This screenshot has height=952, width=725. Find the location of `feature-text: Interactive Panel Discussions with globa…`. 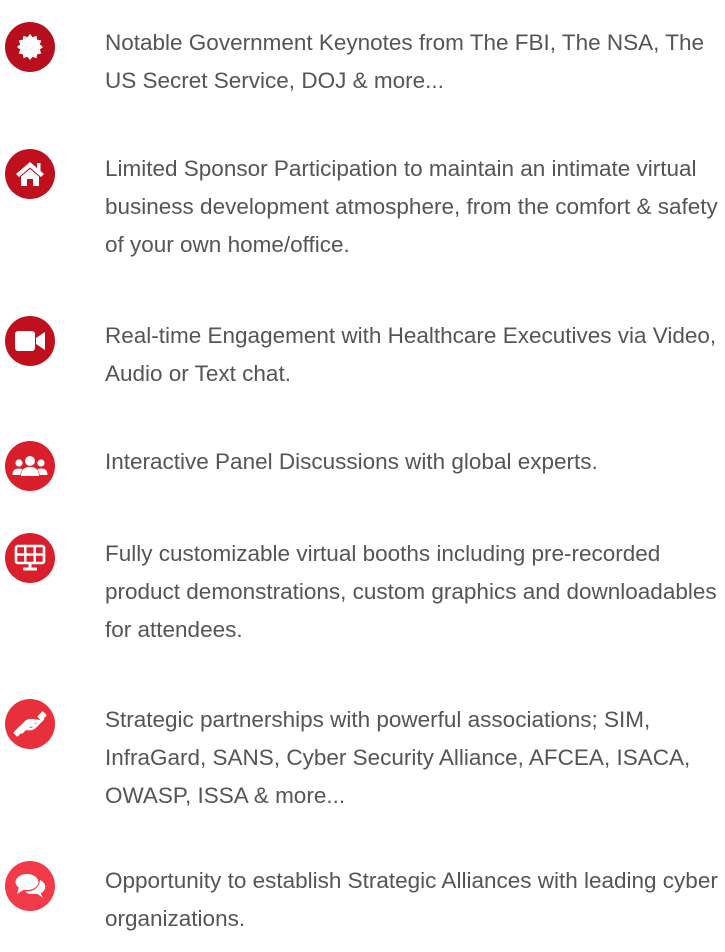

feature-text: Interactive Panel Discussions with globa… is located at coordinates (351, 461).